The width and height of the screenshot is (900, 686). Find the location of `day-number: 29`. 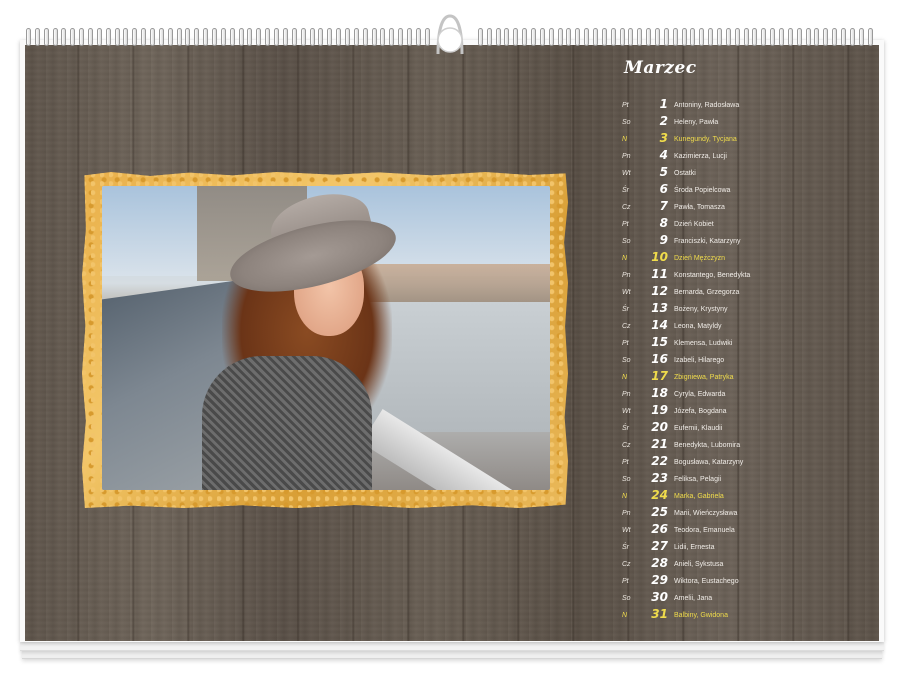

day-number: 29 is located at coordinates (659, 580).